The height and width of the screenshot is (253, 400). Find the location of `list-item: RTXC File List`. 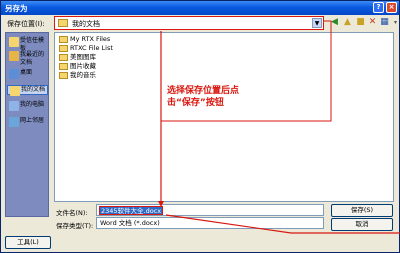

list-item: RTXC File List is located at coordinates (86, 48).